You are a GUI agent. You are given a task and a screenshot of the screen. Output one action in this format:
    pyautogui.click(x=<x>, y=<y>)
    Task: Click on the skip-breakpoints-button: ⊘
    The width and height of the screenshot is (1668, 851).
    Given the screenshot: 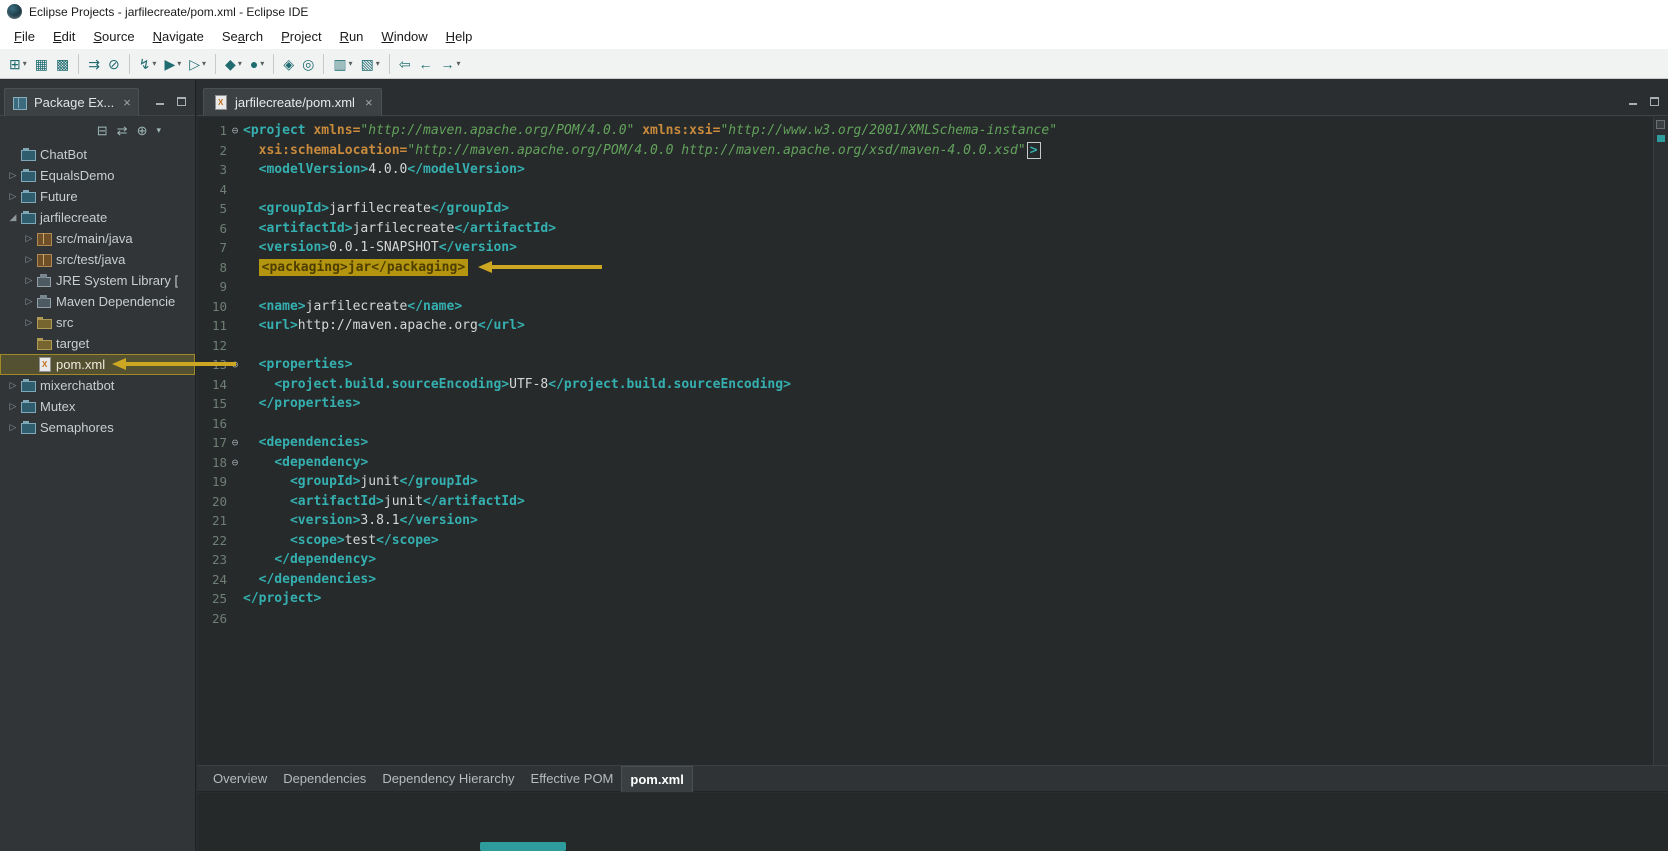 What is the action you would take?
    pyautogui.click(x=114, y=64)
    